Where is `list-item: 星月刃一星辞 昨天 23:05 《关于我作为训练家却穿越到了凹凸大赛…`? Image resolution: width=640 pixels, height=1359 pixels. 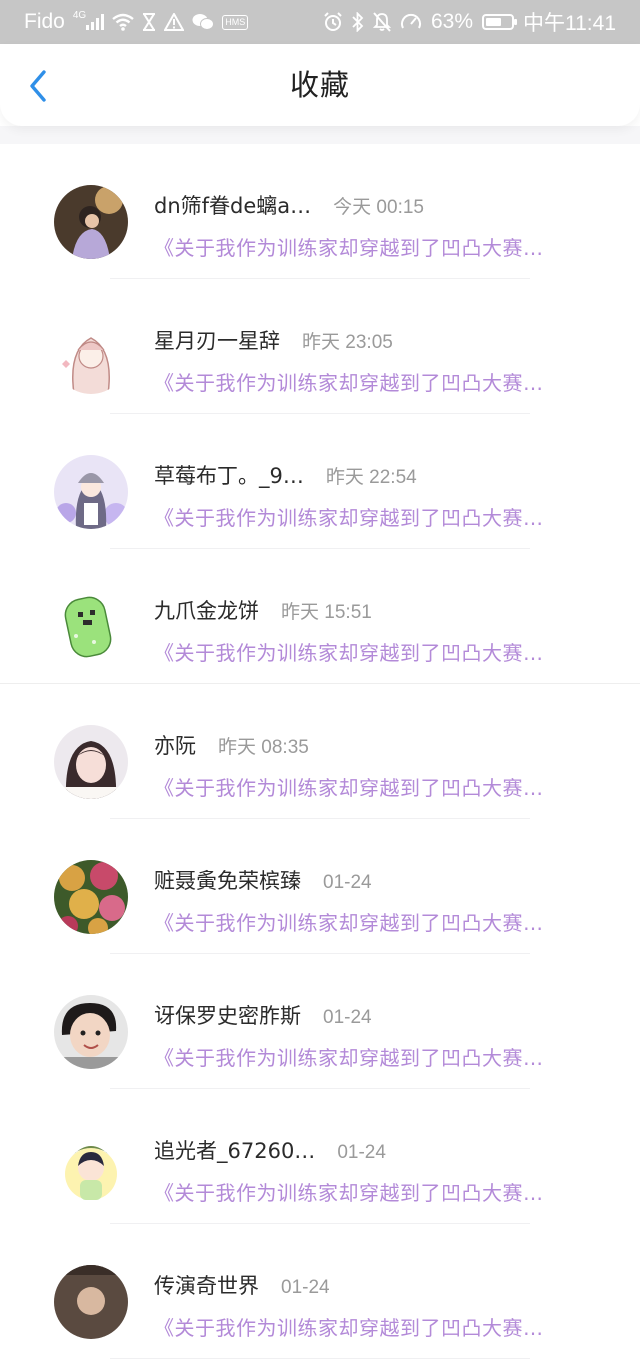
list-item: 星月刃一星辞 昨天 23:05 《关于我作为训练家却穿越到了凹凸大赛… is located at coordinates (320, 346).